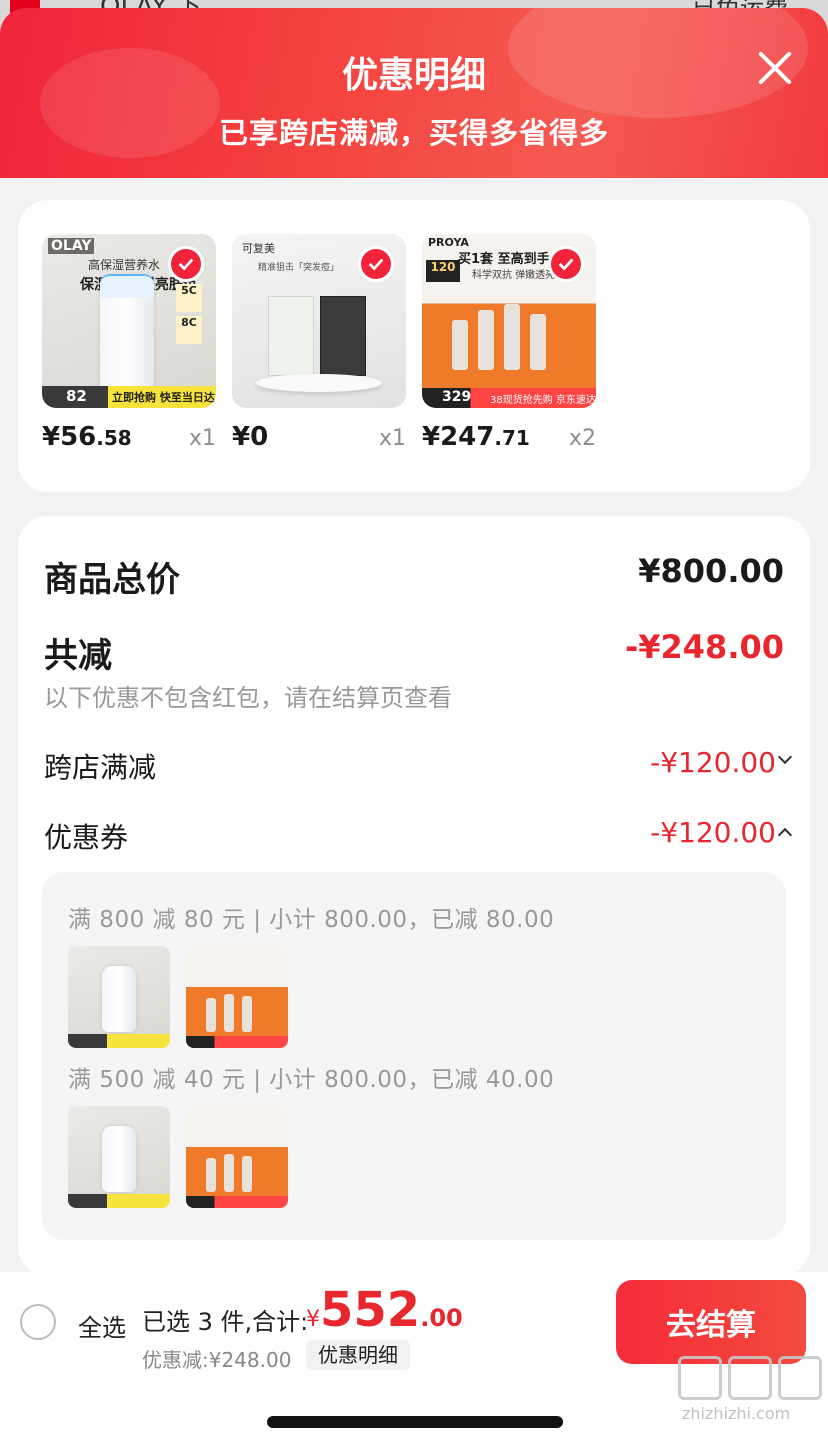 The width and height of the screenshot is (828, 1444). Describe the element at coordinates (217, 1360) in the screenshot. I see `discount-amount: 优惠减:¥248.00` at that location.